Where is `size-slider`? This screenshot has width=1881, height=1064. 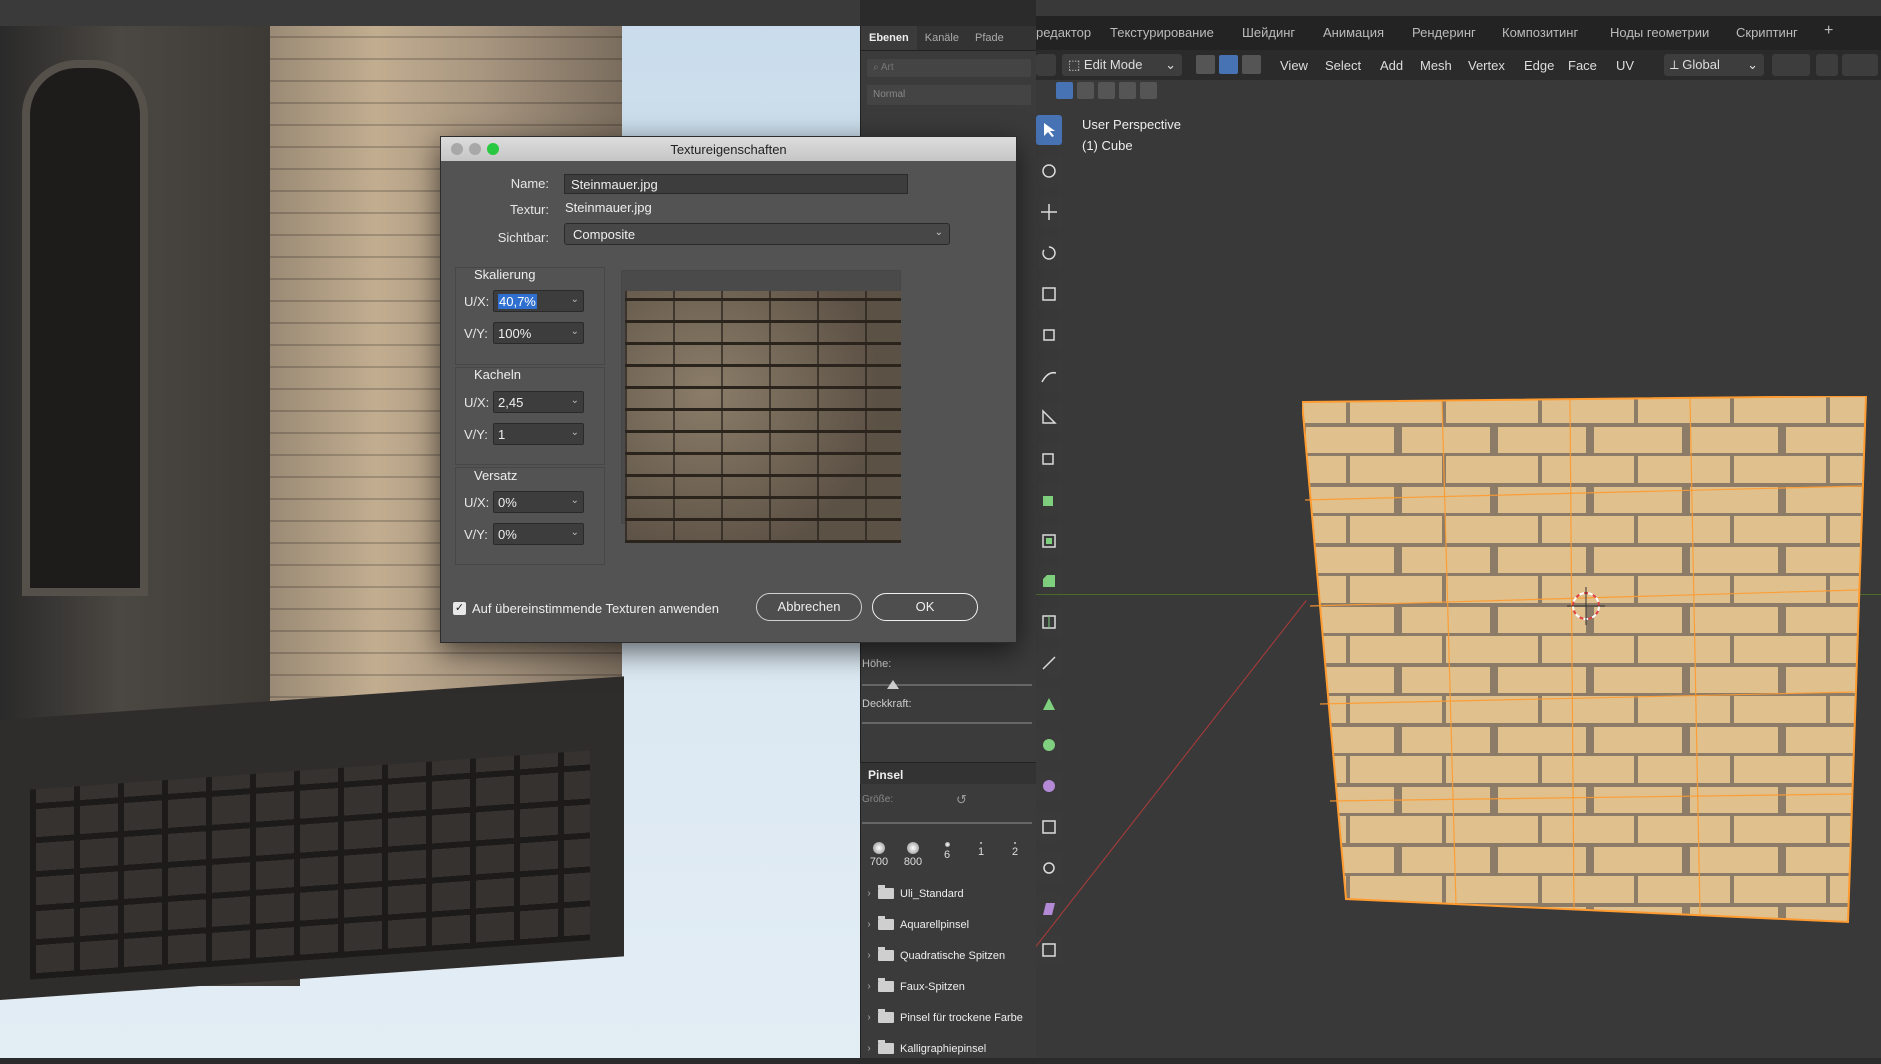
size-slider is located at coordinates (947, 823).